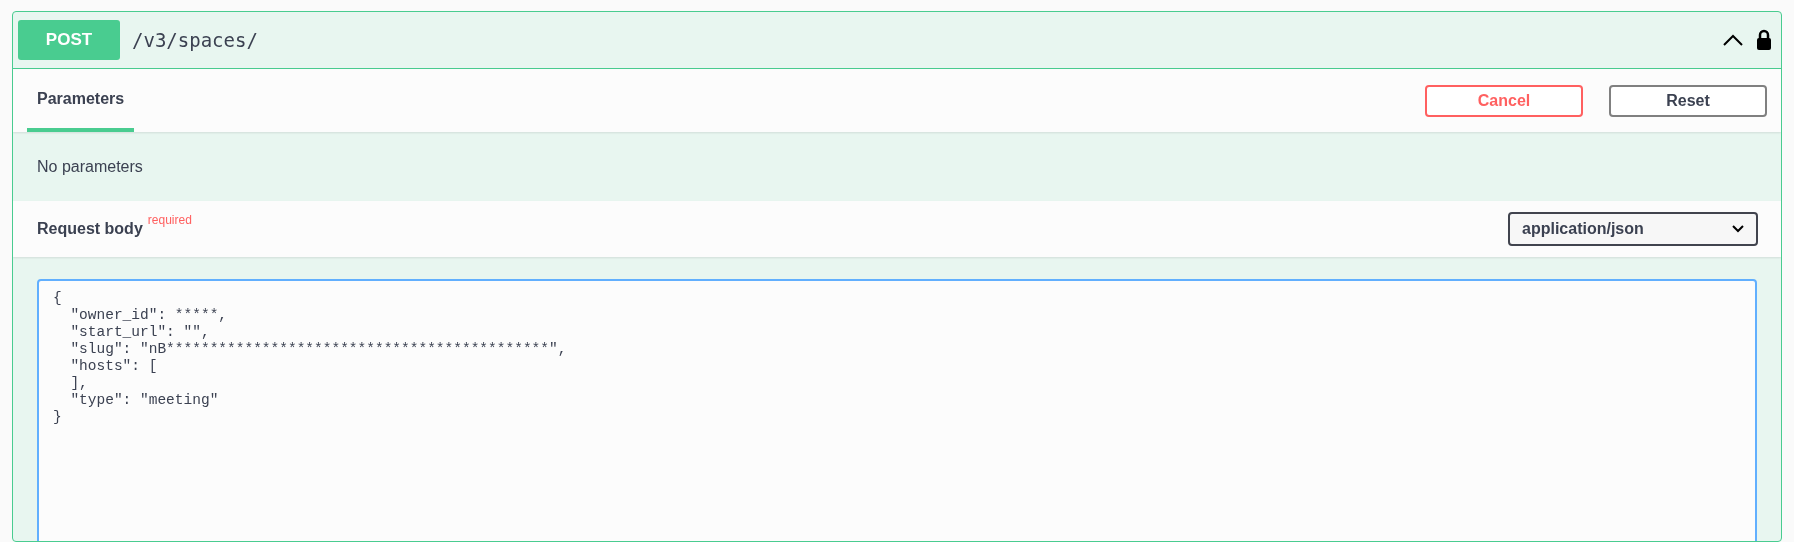  I want to click on parameters-tab: Parameters, so click(81, 100).